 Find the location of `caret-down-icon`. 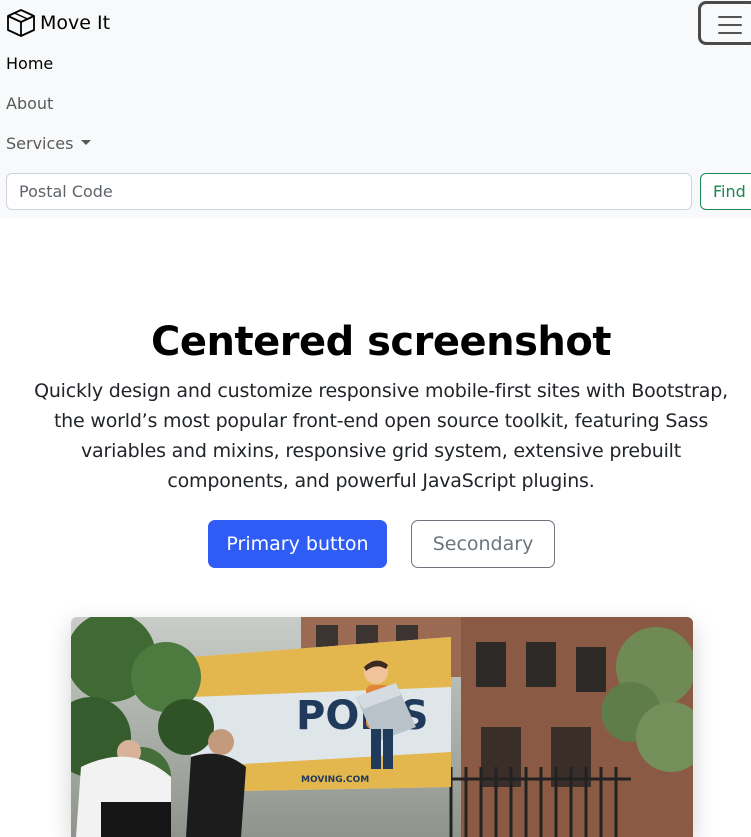

caret-down-icon is located at coordinates (86, 142).